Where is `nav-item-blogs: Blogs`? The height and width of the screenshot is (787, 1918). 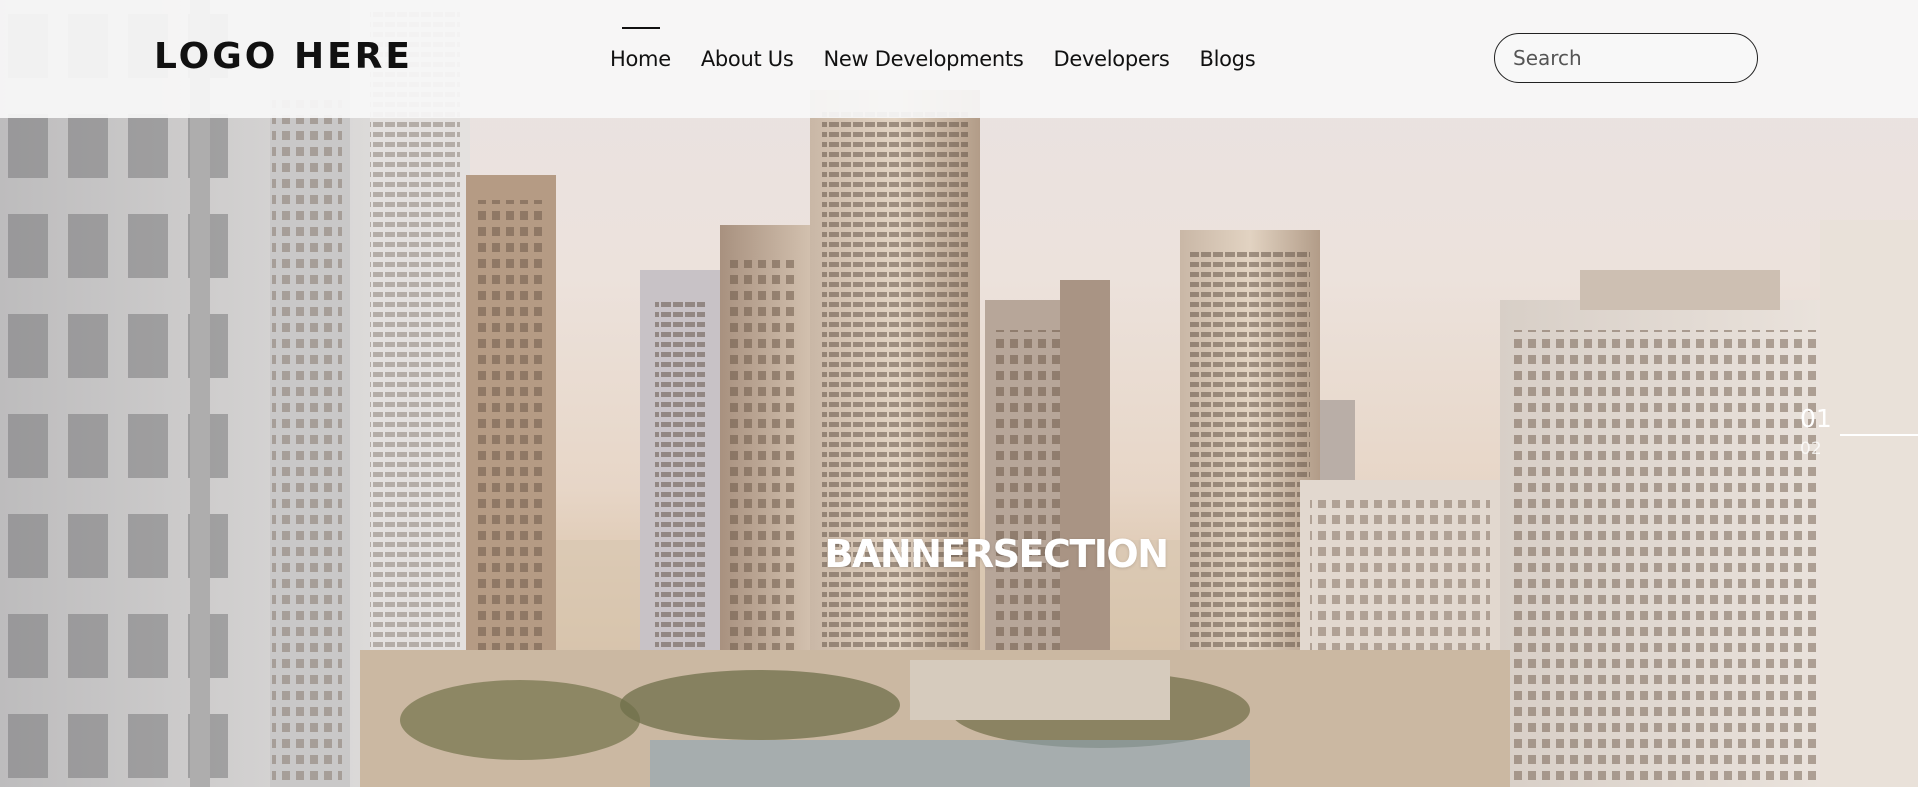
nav-item-blogs: Blogs is located at coordinates (1227, 59).